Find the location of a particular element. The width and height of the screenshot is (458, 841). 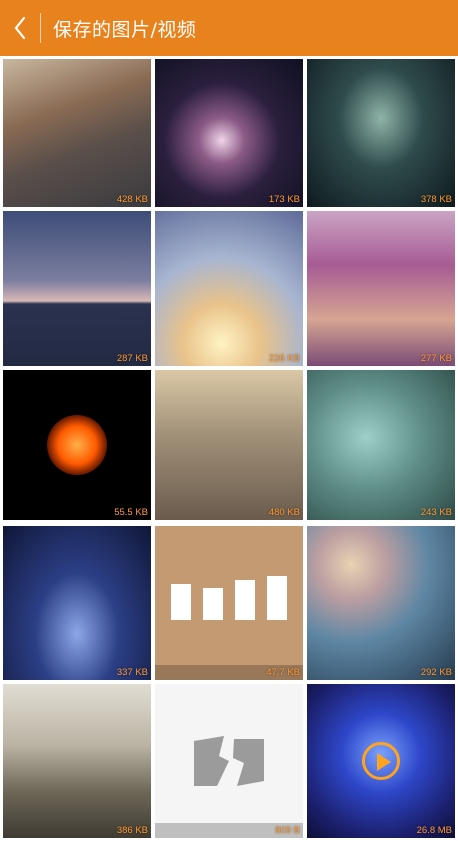

media-thumbnail: 378 KB is located at coordinates (381, 133).